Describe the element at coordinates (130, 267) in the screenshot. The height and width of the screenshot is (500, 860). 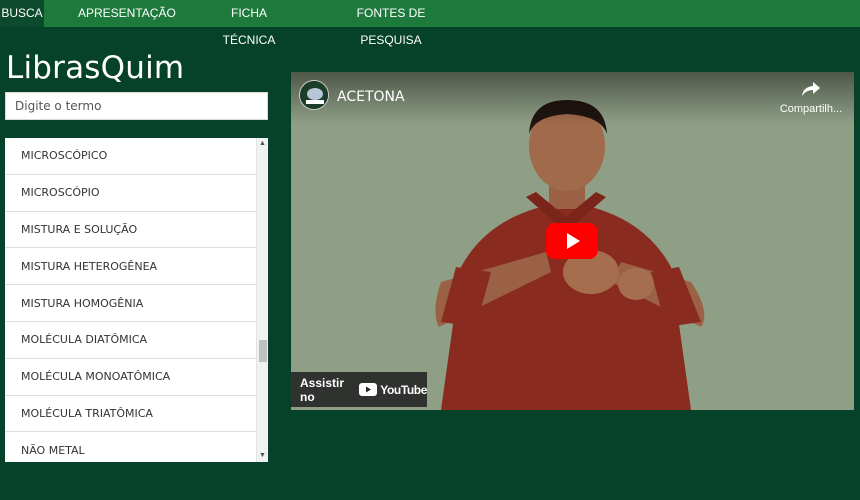
I see `term-list-item: MISTURA HETEROGÊNEA` at that location.